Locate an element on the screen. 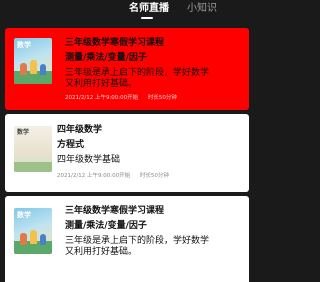 This screenshot has width=320, height=282. course-title: 四年级数学 is located at coordinates (80, 130).